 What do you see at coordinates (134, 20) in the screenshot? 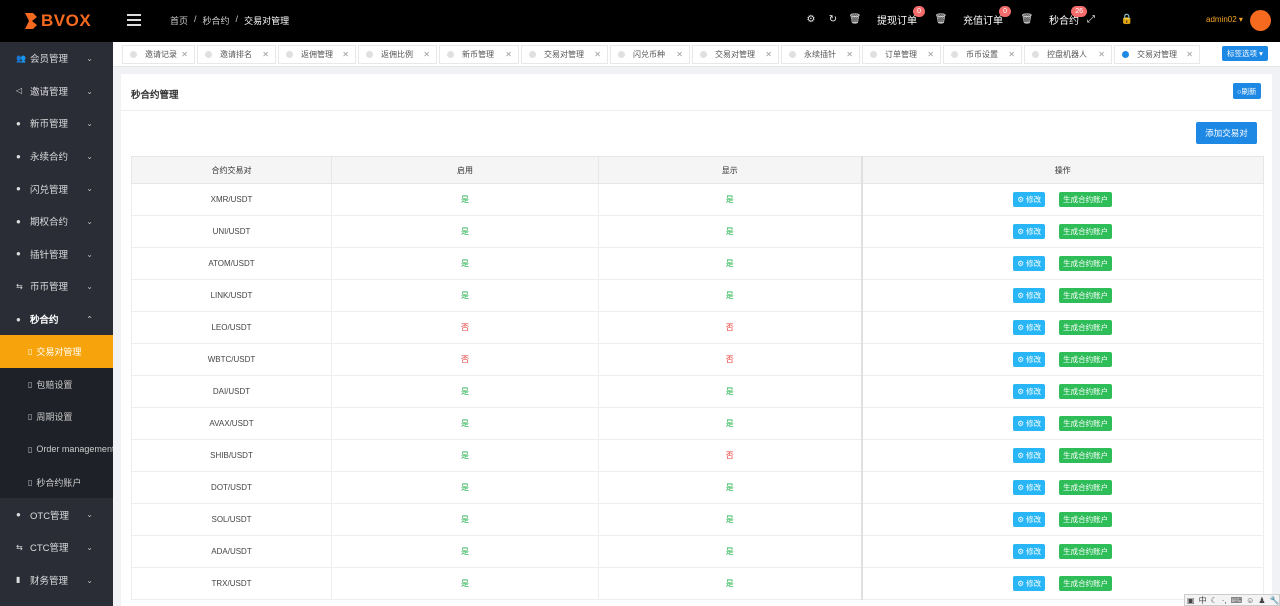
I see `menu-toggle-icon` at bounding box center [134, 20].